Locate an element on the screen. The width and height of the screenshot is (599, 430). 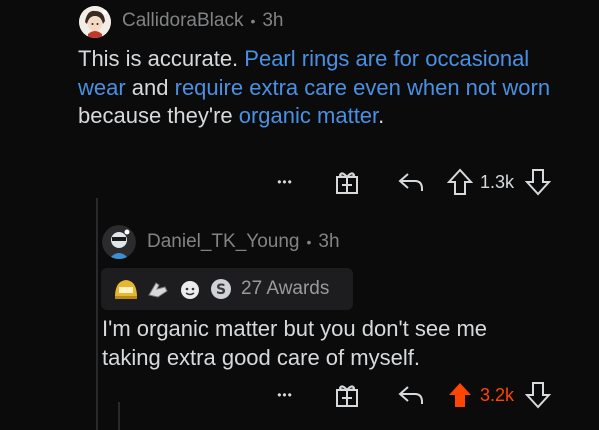
awards-bar: S 27 Awards is located at coordinates (227, 289).